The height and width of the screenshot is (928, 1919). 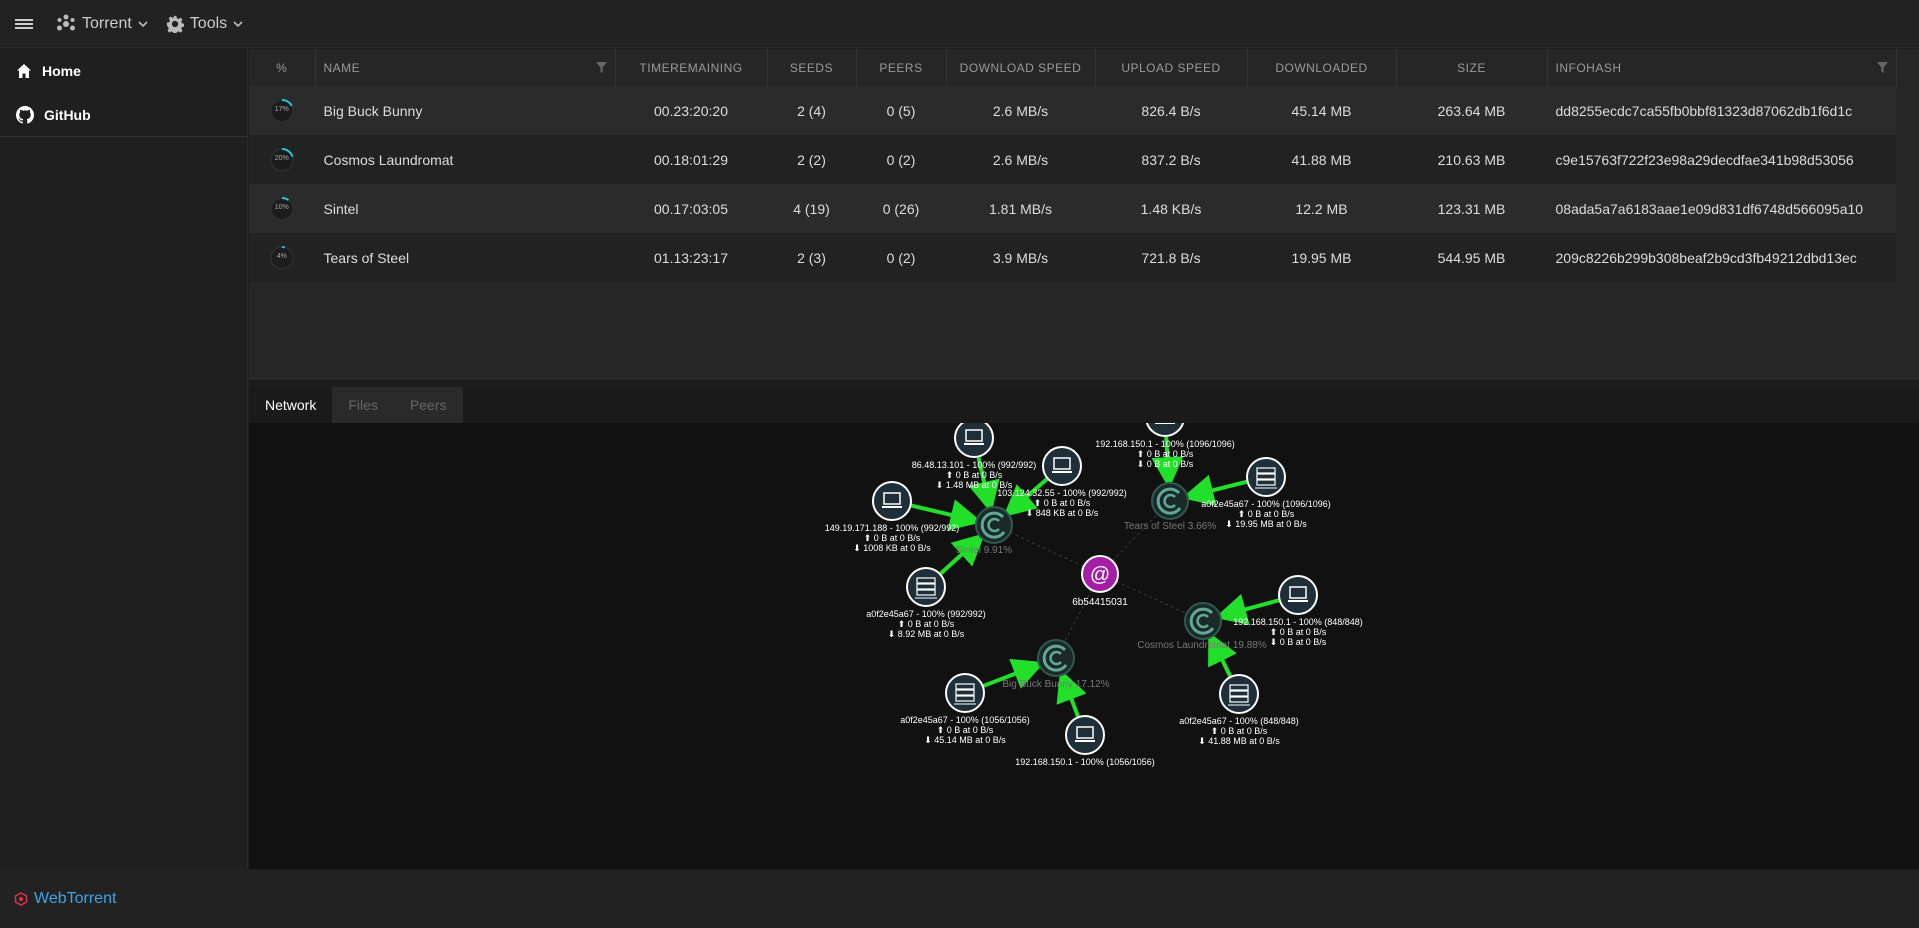 What do you see at coordinates (901, 110) in the screenshot?
I see `cell-peers: 0 (5)` at bounding box center [901, 110].